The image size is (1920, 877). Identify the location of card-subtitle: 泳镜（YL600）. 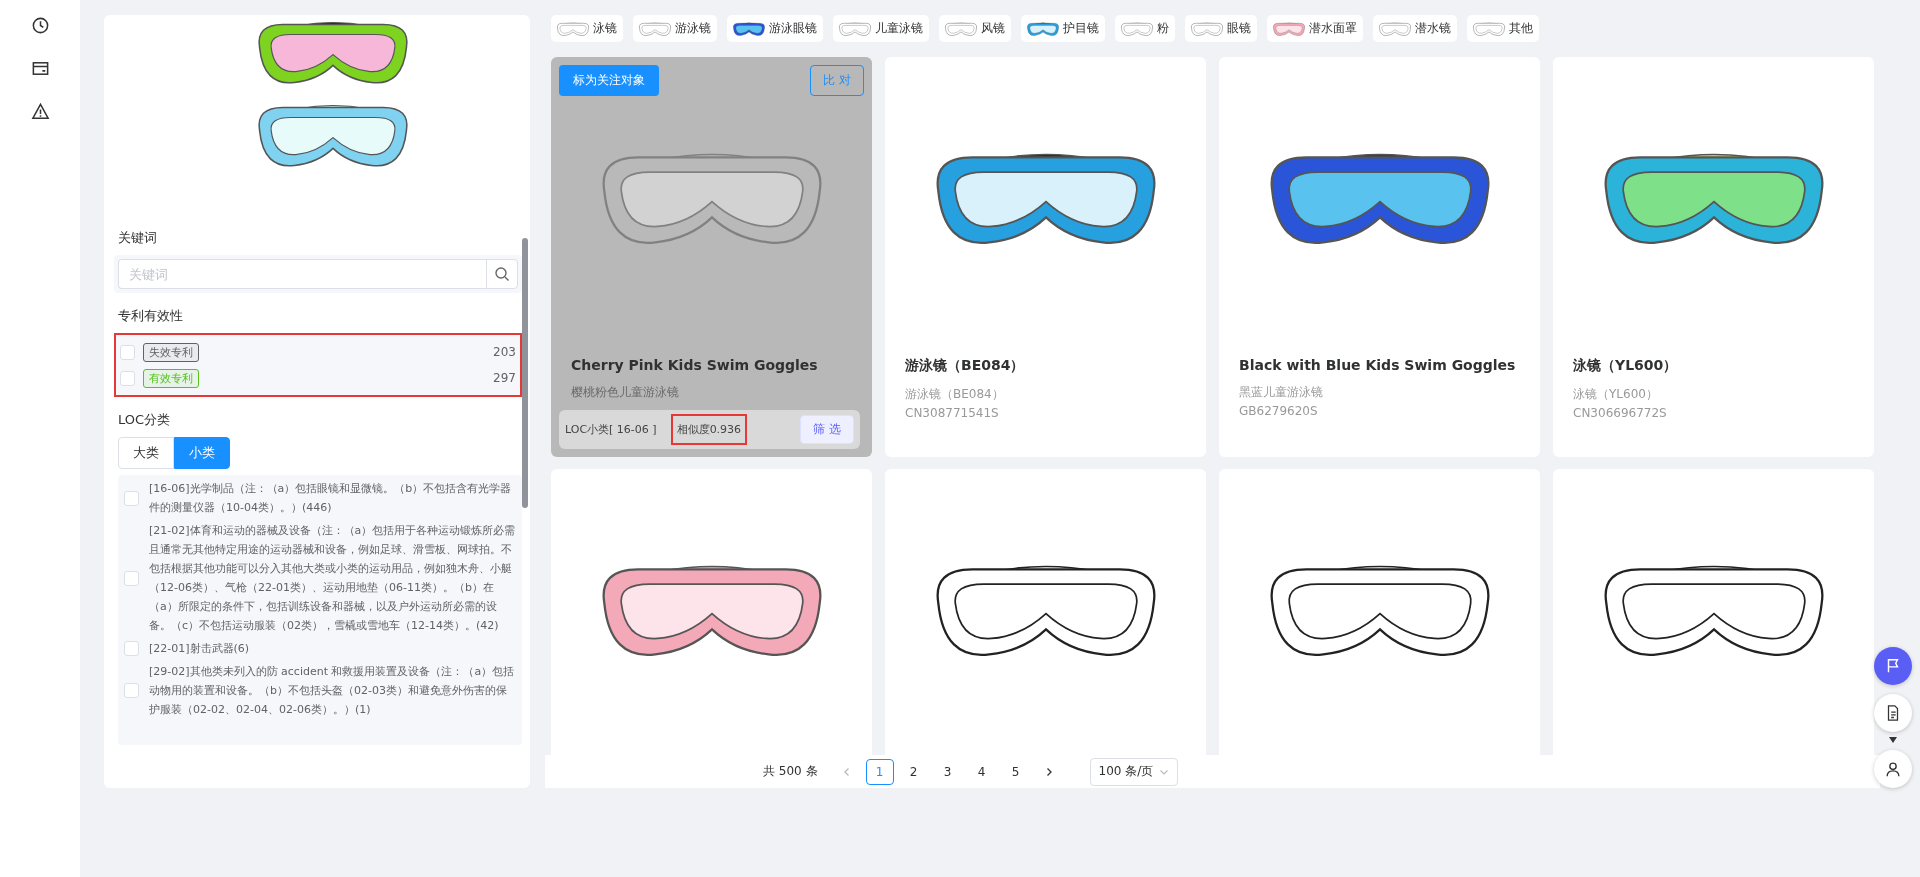
(1615, 394).